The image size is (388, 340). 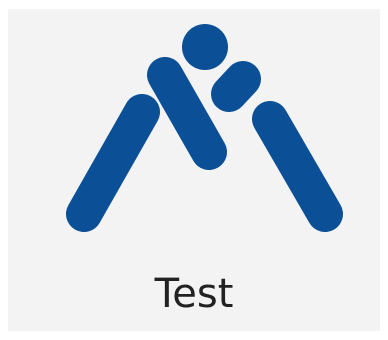 What do you see at coordinates (205, 47) in the screenshot?
I see `logo-head` at bounding box center [205, 47].